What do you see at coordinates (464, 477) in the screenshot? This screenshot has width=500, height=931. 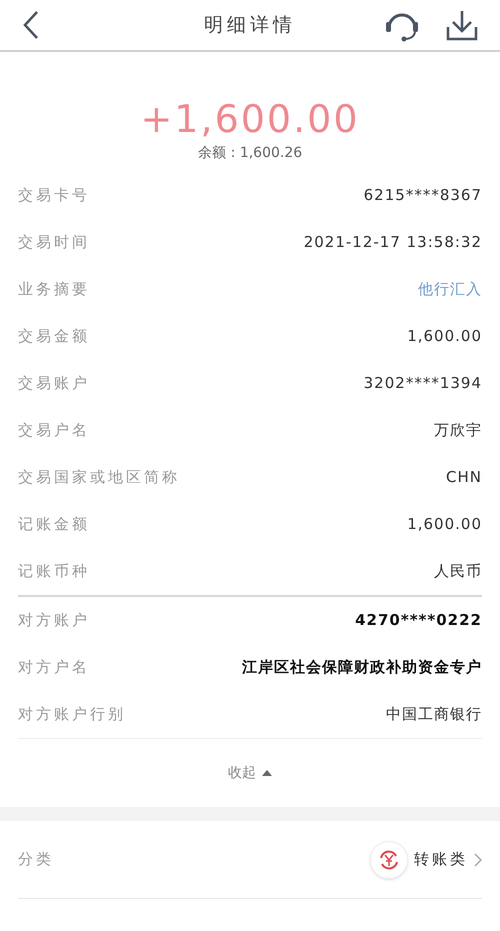 I see `field-value: CHN` at bounding box center [464, 477].